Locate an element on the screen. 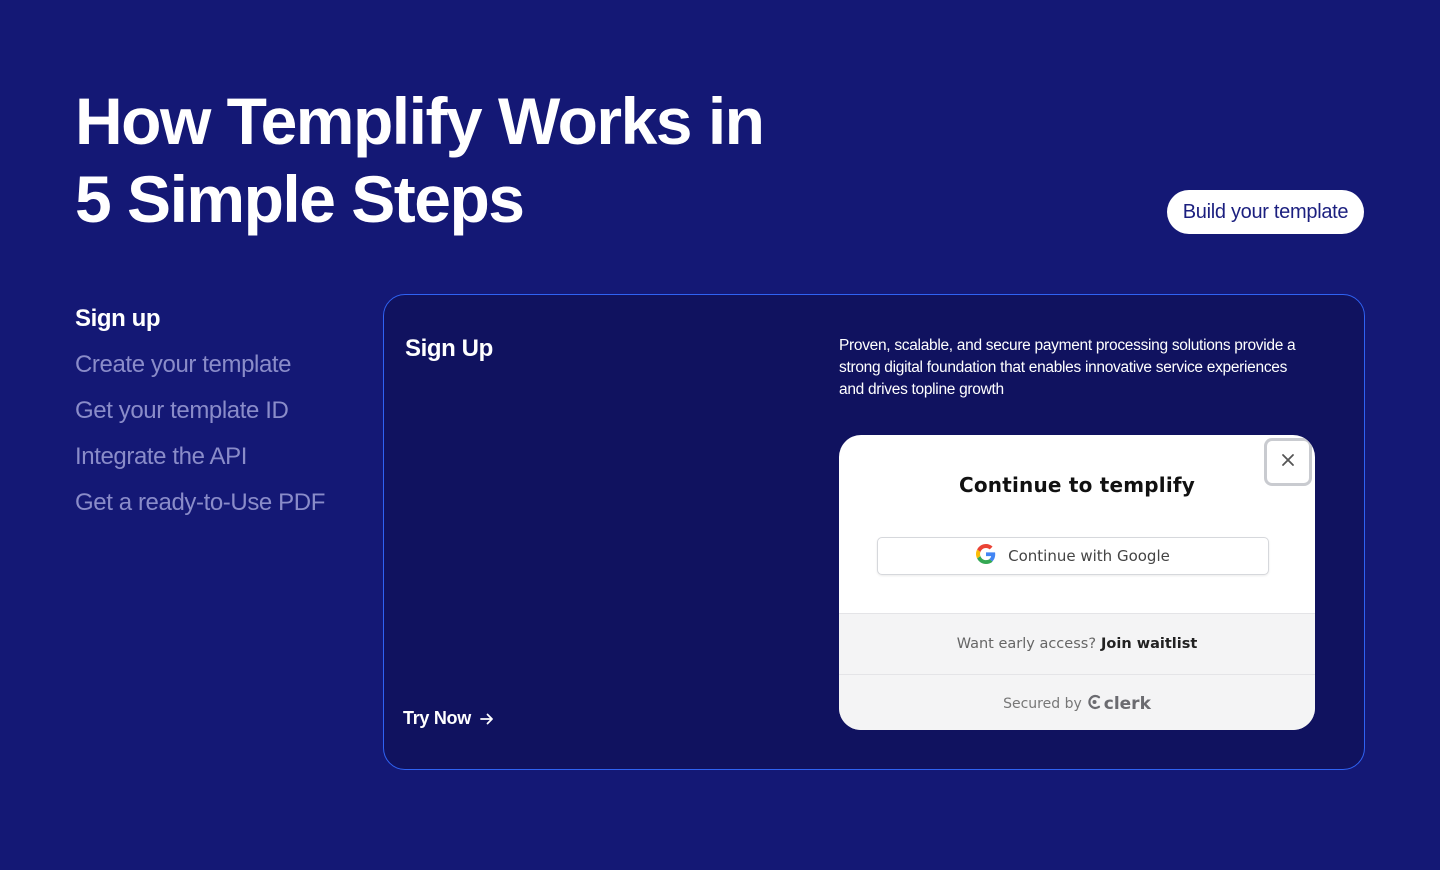 Image resolution: width=1440 pixels, height=870 pixels. clerk-logo: clerk is located at coordinates (1119, 704).